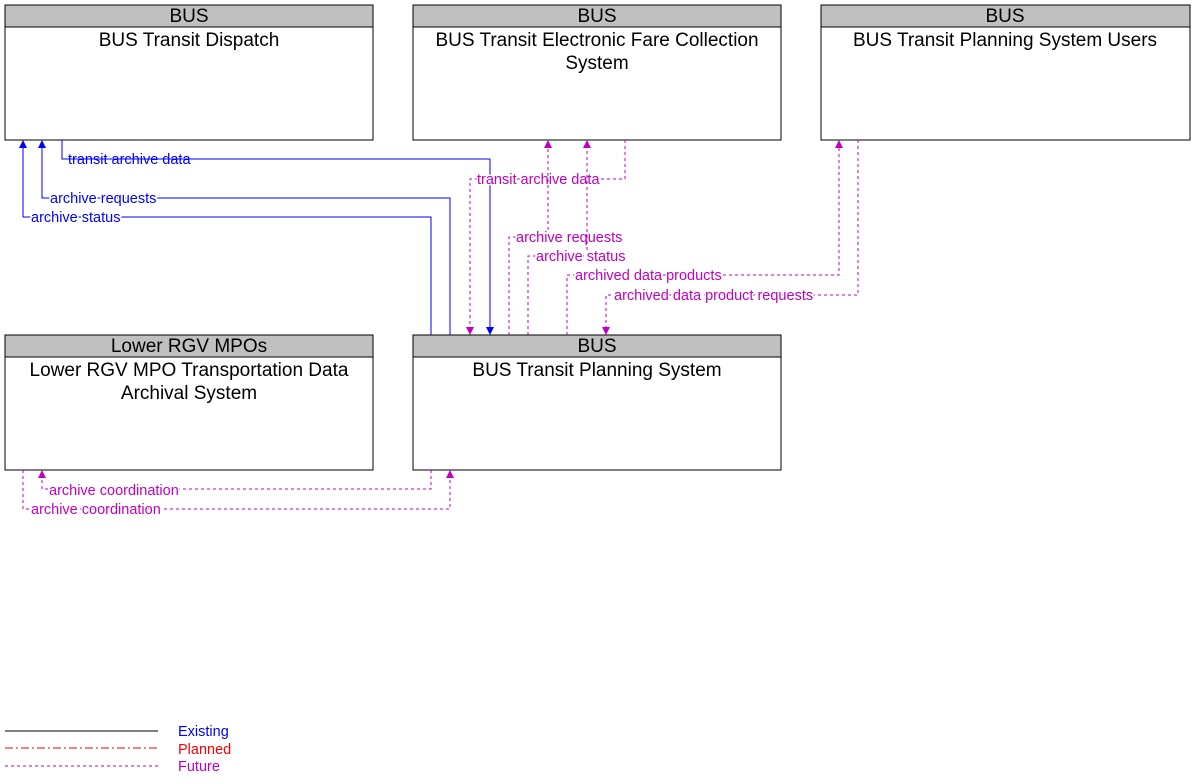  Describe the element at coordinates (648, 276) in the screenshot. I see `flow-label: archived data products` at that location.